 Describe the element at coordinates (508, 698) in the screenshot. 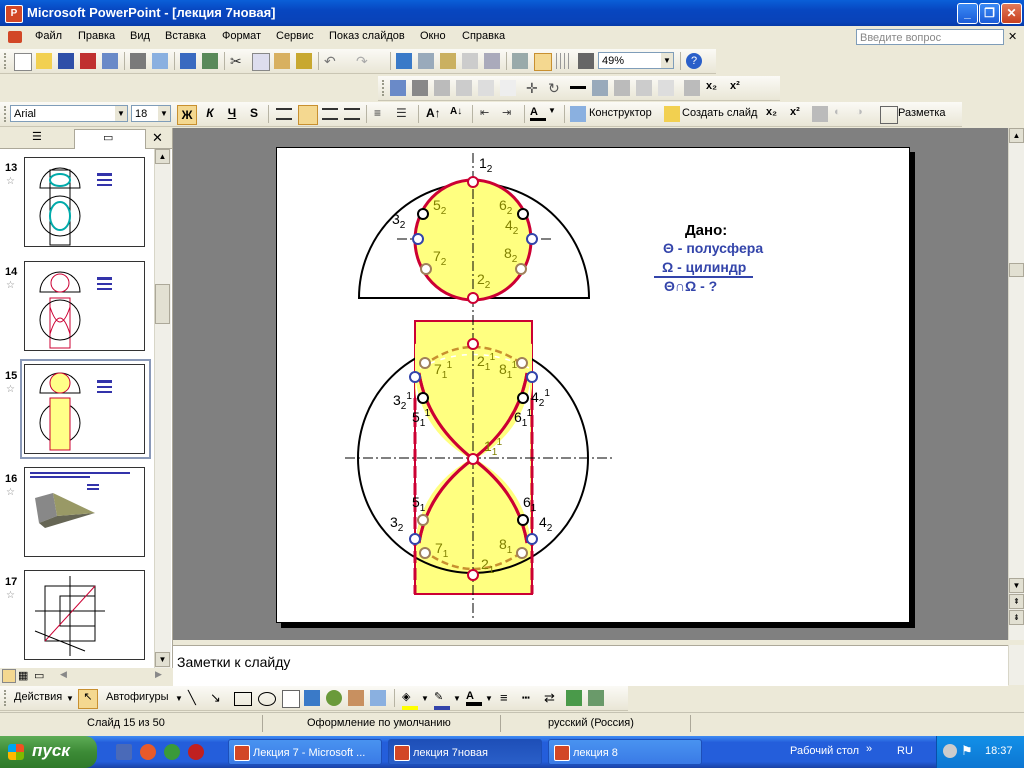

I see `line-style-icon: ≡` at that location.